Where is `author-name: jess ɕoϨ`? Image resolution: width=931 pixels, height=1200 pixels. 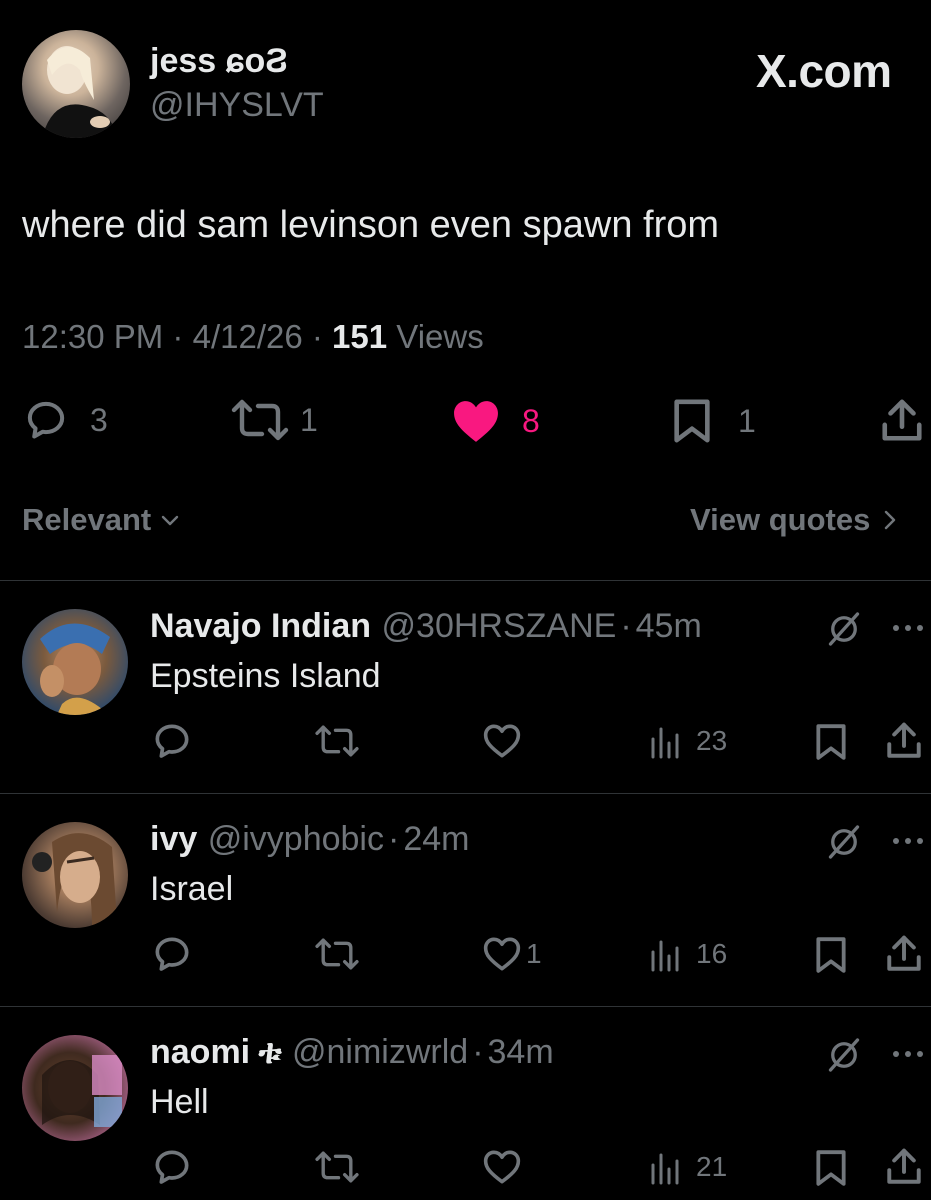 author-name: jess ɕoϨ is located at coordinates (219, 61).